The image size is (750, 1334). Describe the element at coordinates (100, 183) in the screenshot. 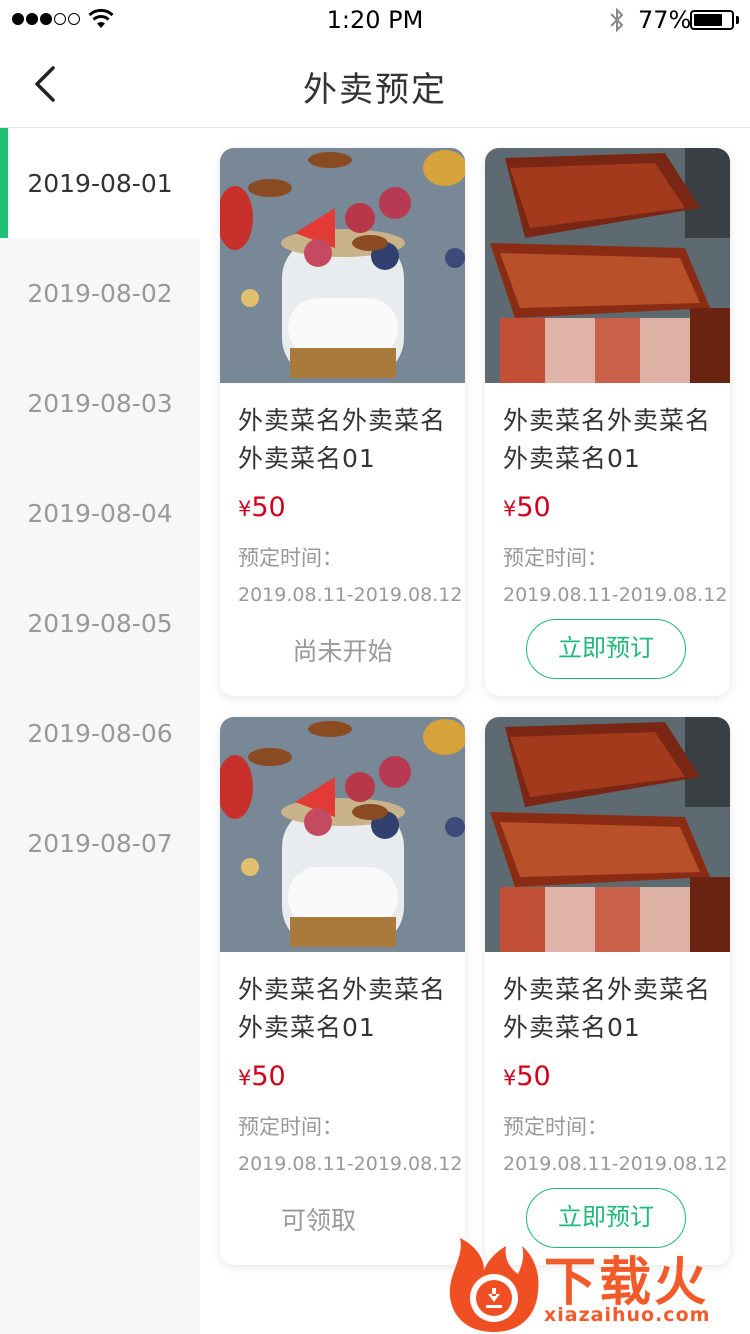

I see `sidebar-item-date: 2019-08-01` at that location.